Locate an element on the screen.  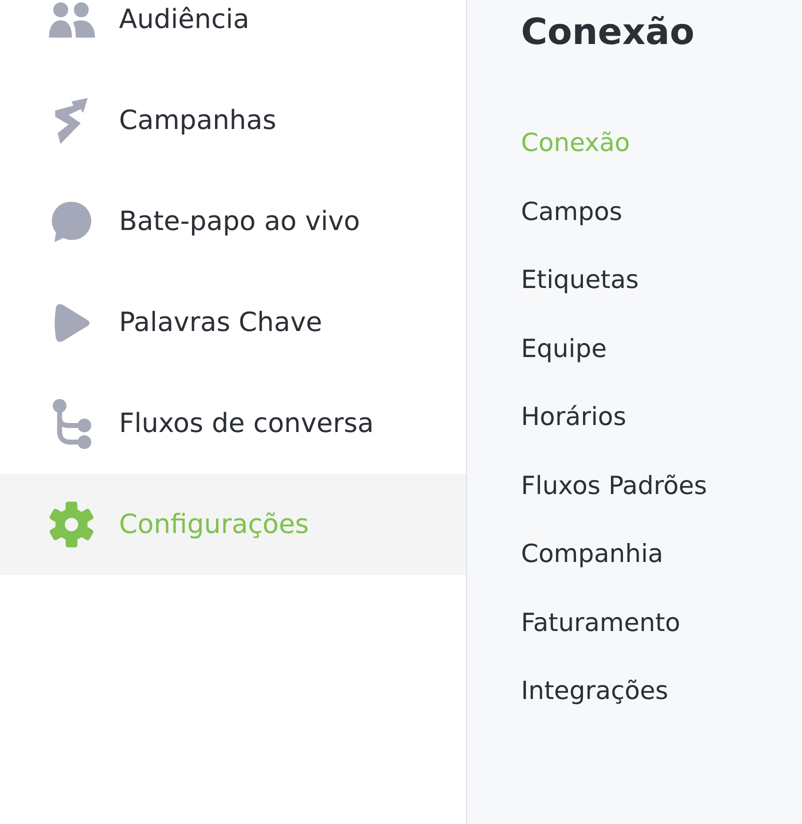
settings-icon is located at coordinates (71, 524).